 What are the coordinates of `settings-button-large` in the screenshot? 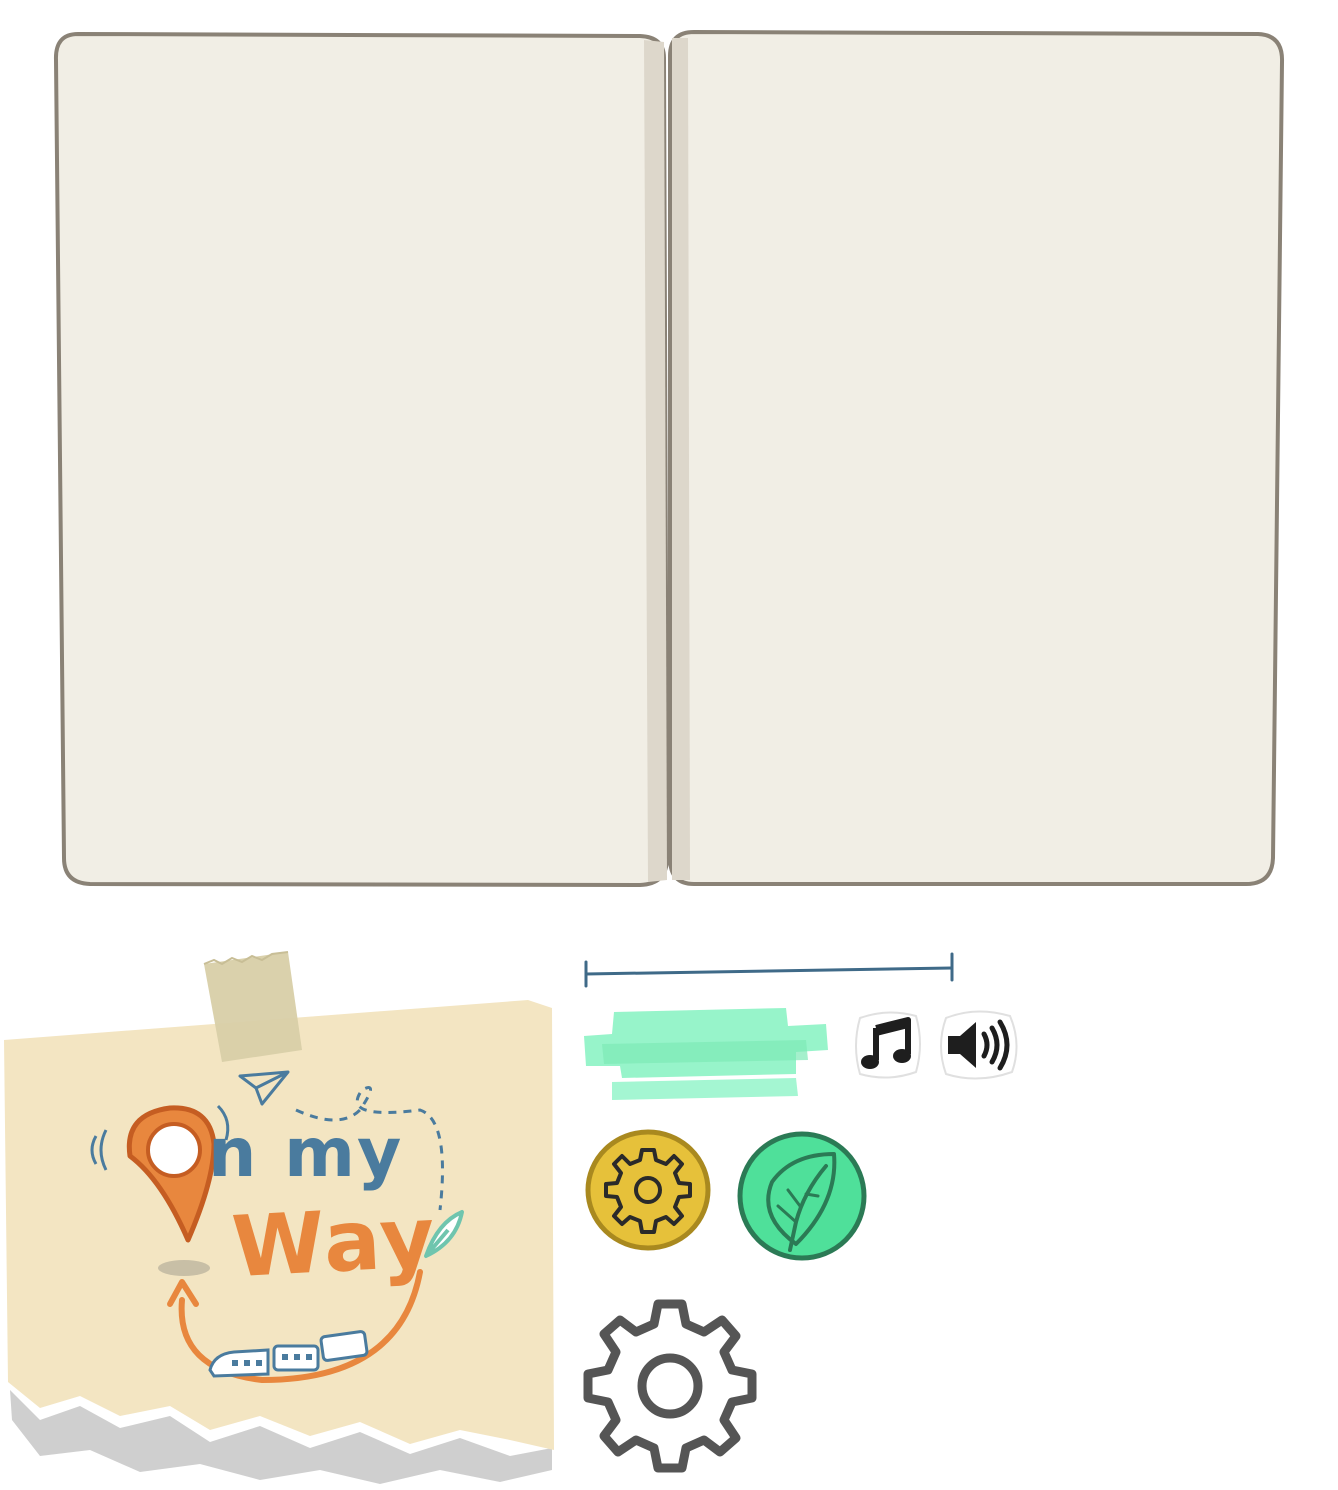 It's located at (670, 1386).